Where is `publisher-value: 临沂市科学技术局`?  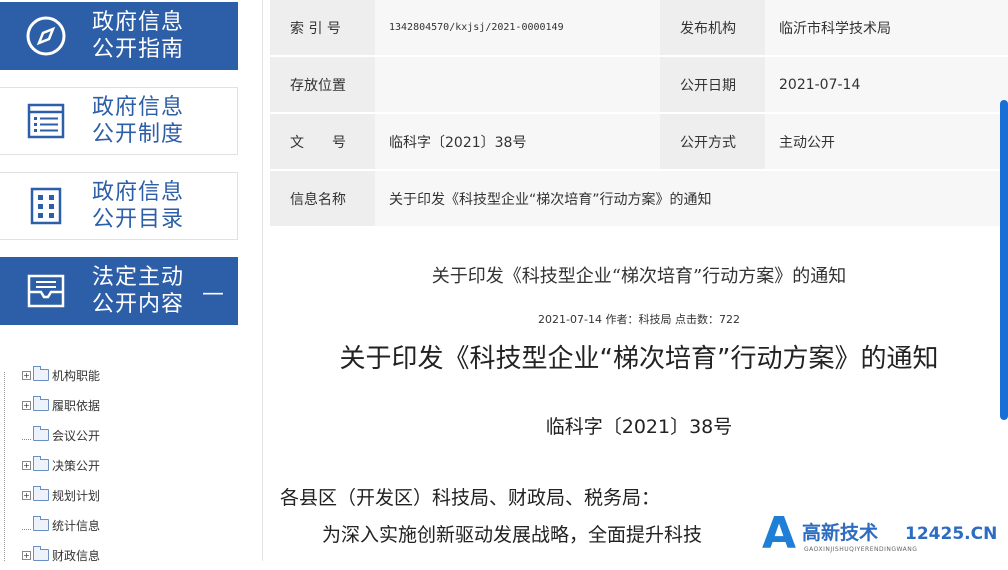 publisher-value: 临沂市科学技术局 is located at coordinates (886, 28).